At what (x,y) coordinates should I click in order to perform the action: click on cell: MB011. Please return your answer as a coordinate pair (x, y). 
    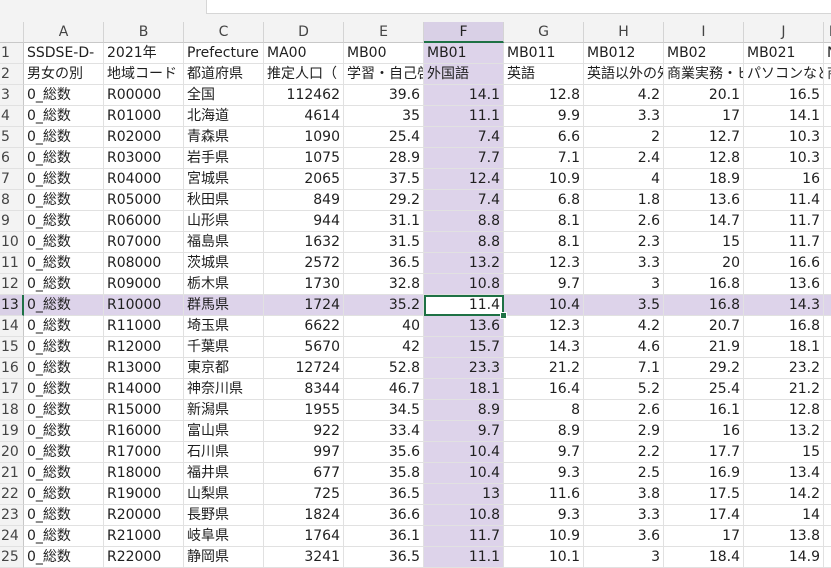
    Looking at the image, I should click on (544, 53).